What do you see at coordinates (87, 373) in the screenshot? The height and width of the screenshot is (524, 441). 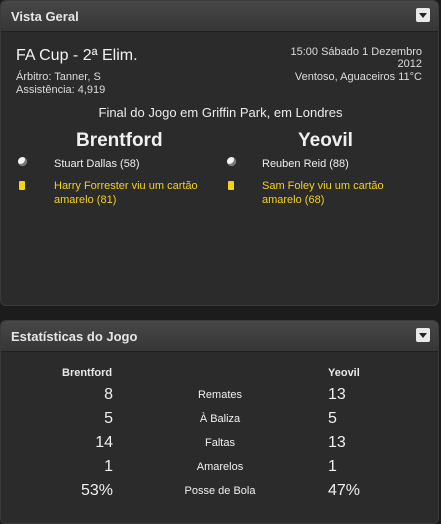 I see `stats-home-team: Brentford` at bounding box center [87, 373].